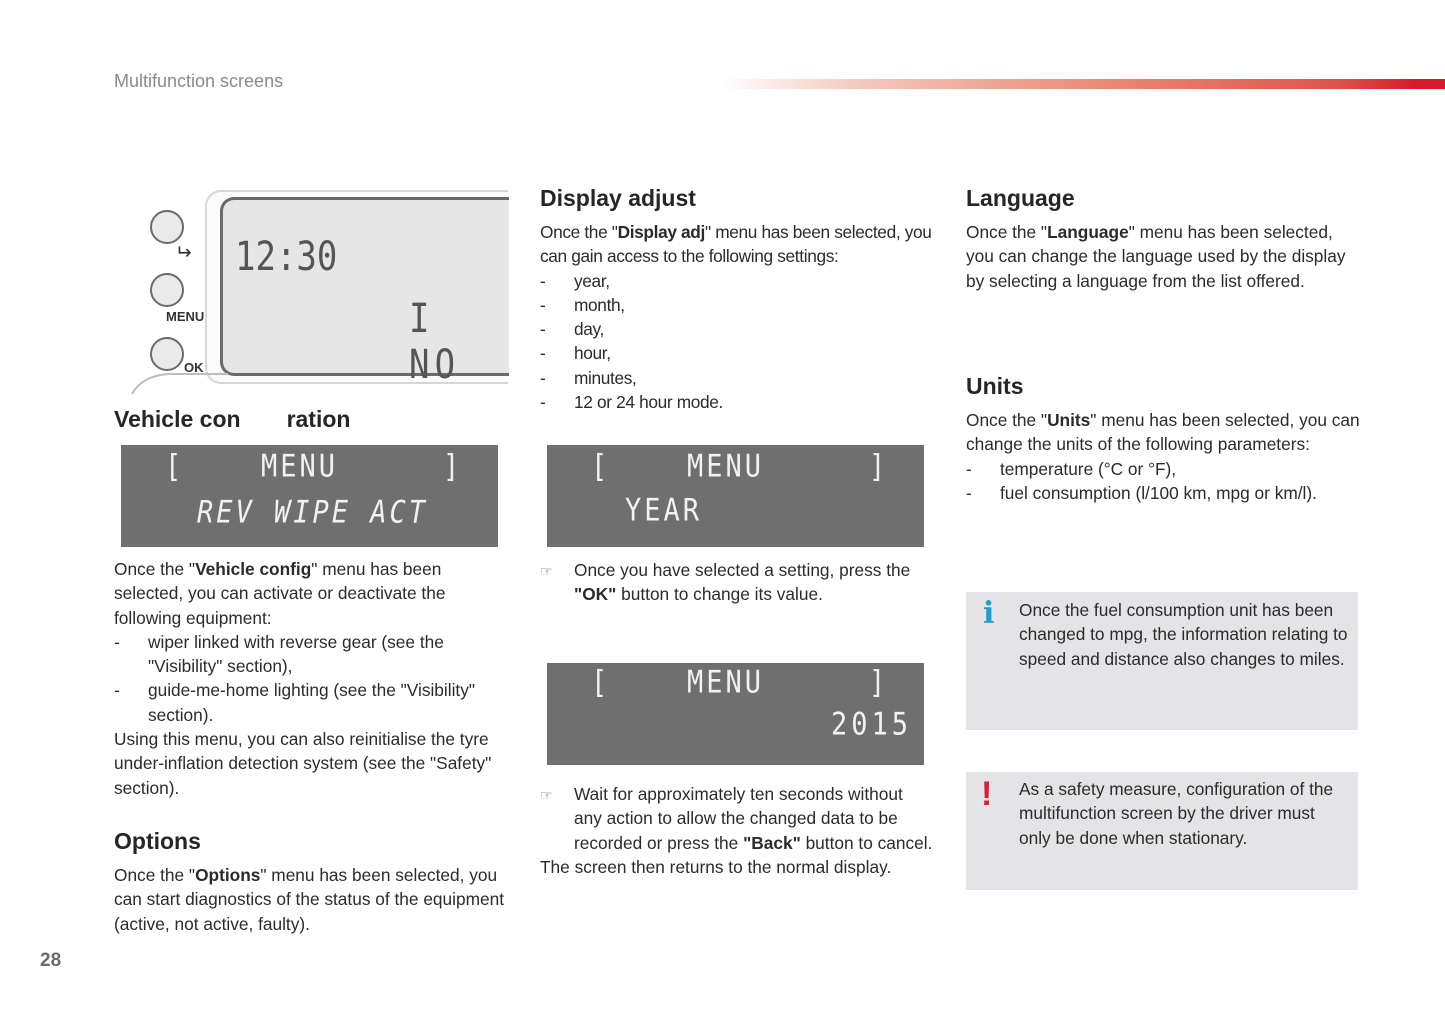  I want to click on device-clock: 12:30, so click(286, 257).